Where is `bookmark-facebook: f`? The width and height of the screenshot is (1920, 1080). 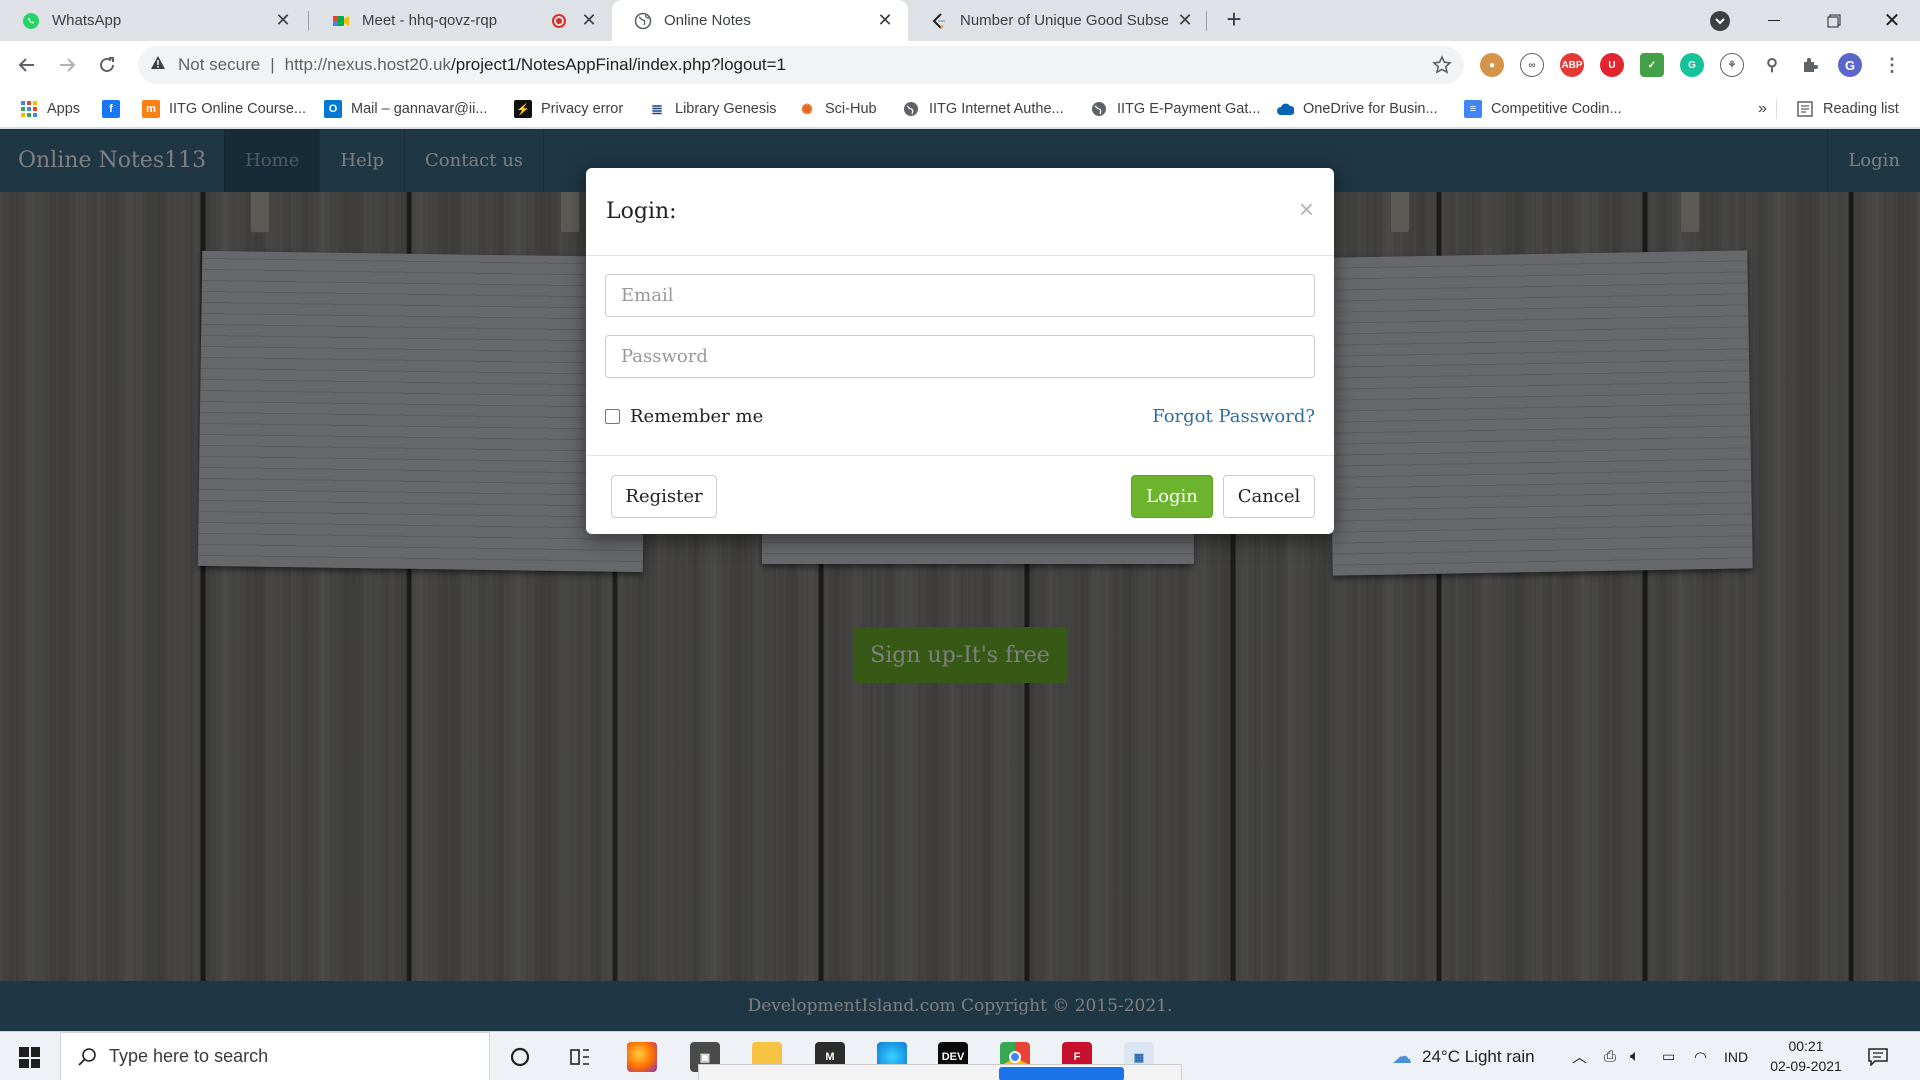 bookmark-facebook: f is located at coordinates (115, 109).